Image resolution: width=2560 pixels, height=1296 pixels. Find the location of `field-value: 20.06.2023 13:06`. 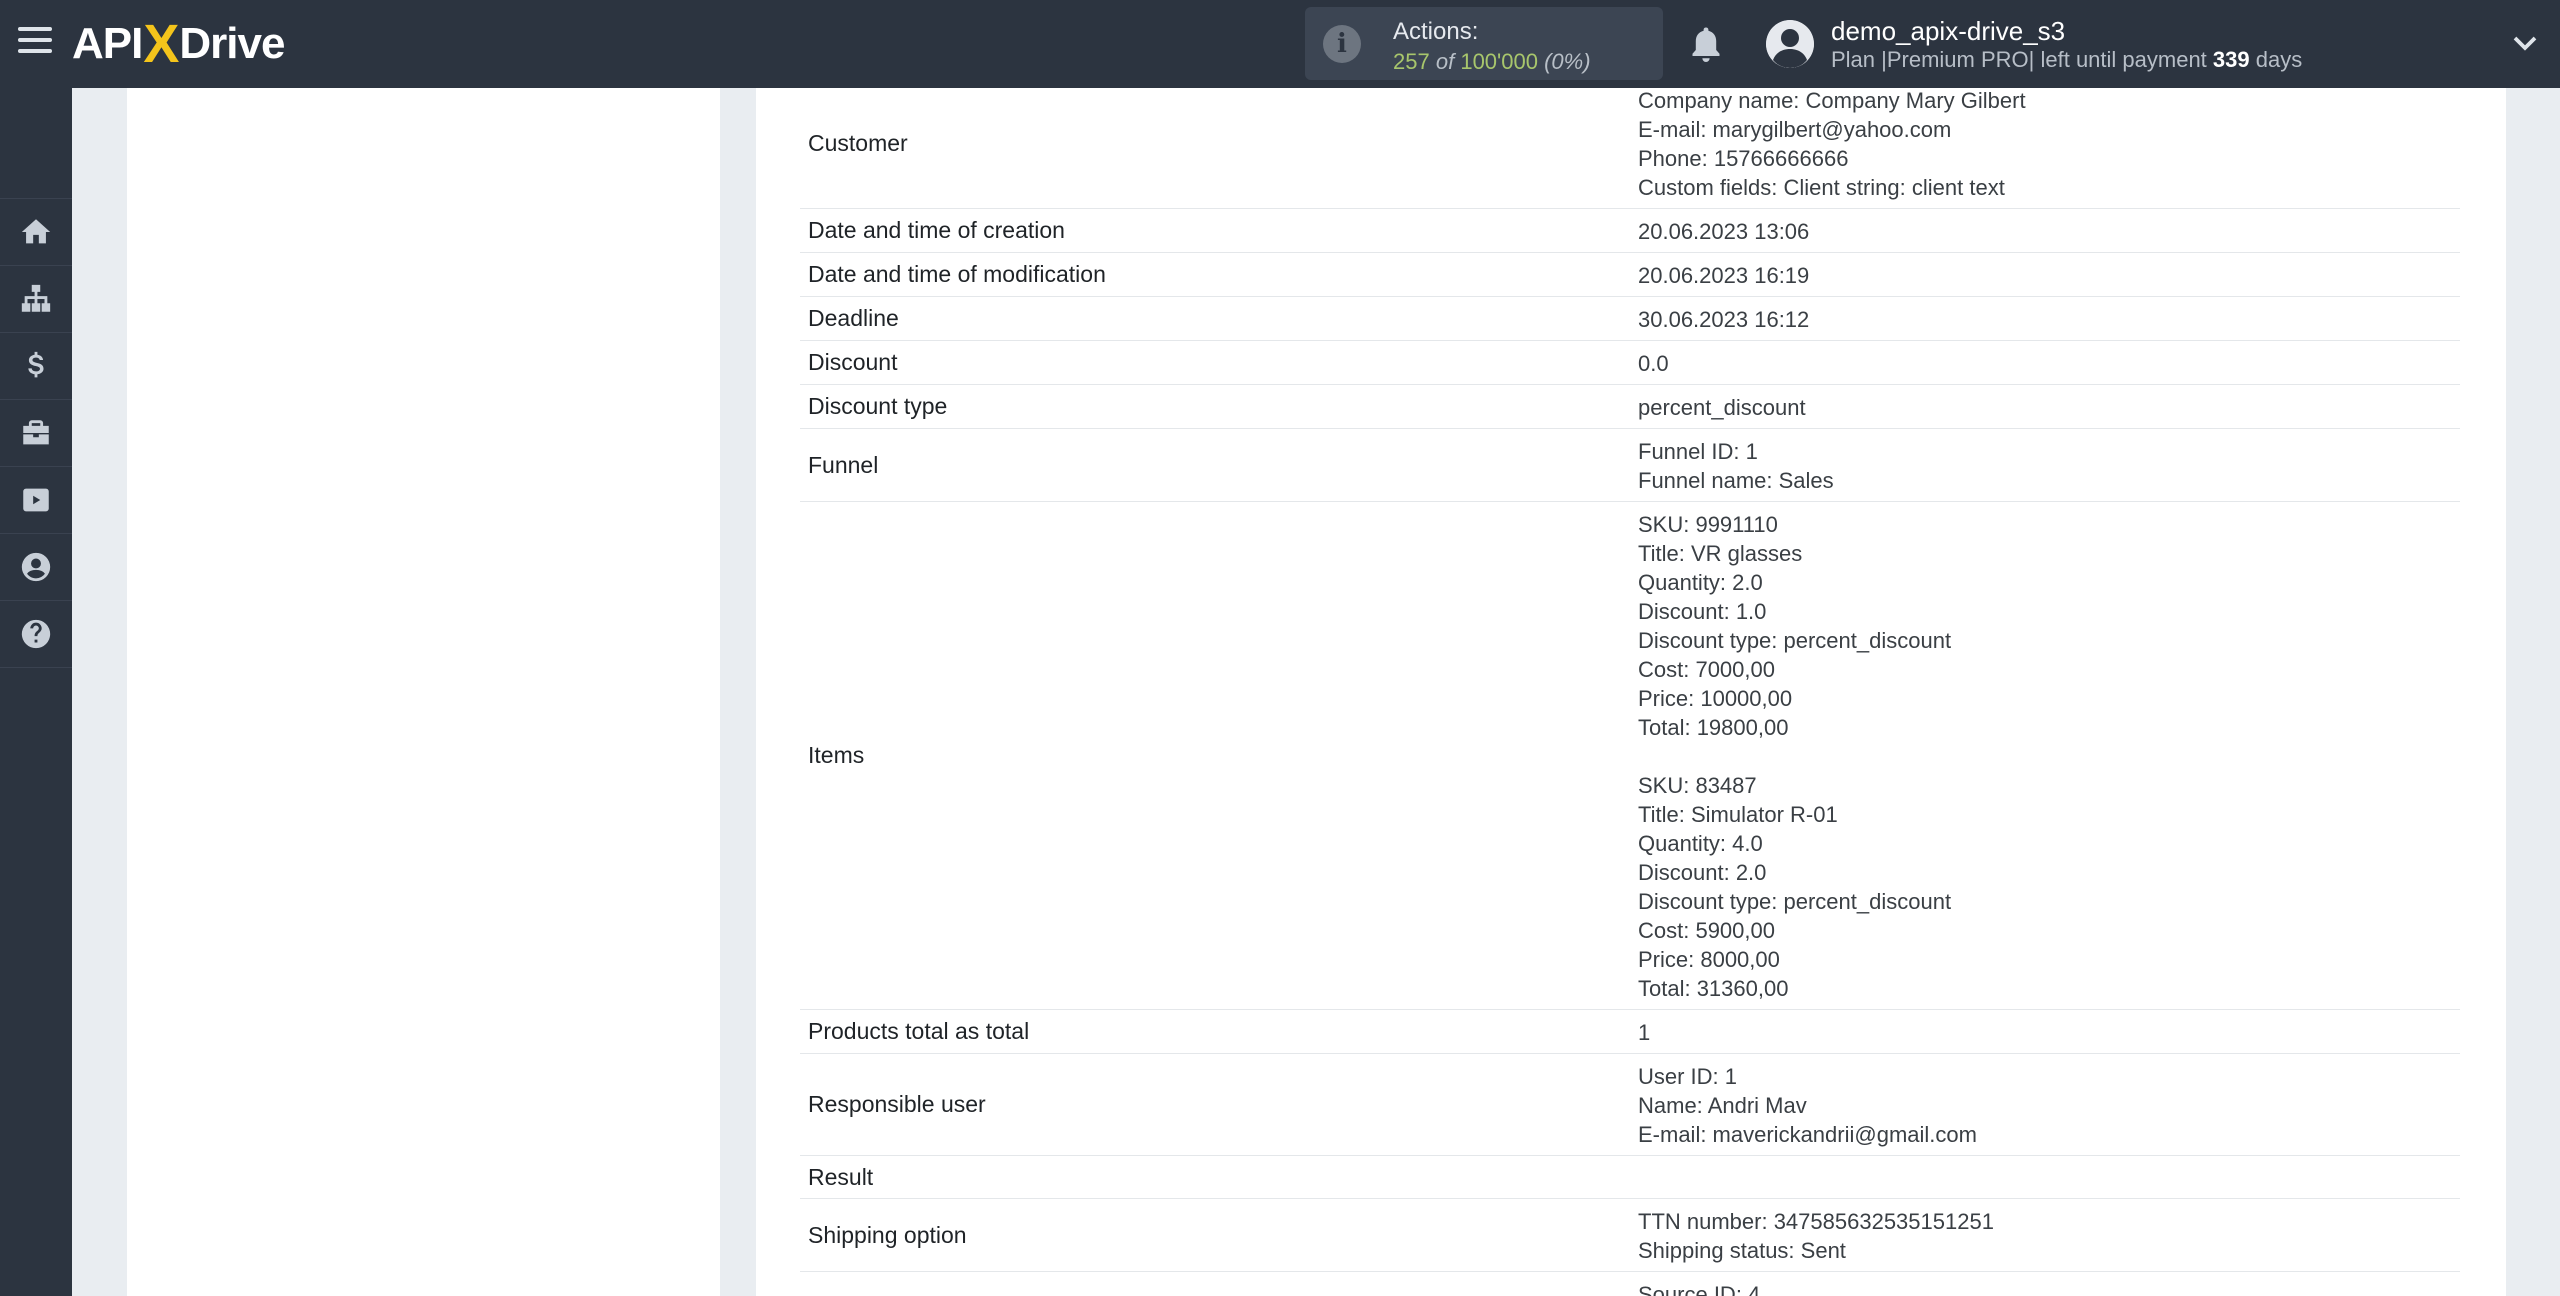

field-value: 20.06.2023 13:06 is located at coordinates (1724, 231).